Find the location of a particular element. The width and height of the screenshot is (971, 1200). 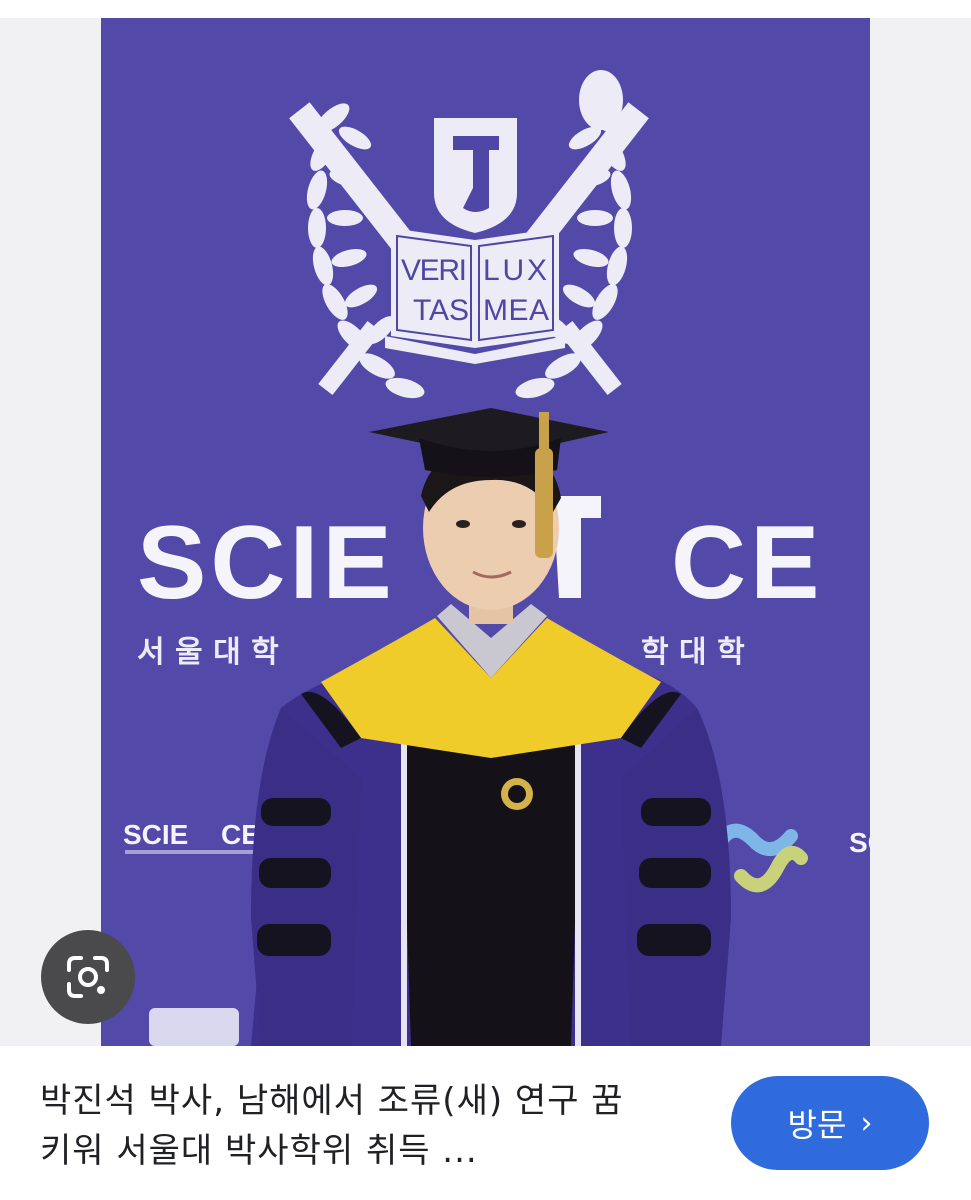

emblem-text-mea: MEA is located at coordinates (516, 310).